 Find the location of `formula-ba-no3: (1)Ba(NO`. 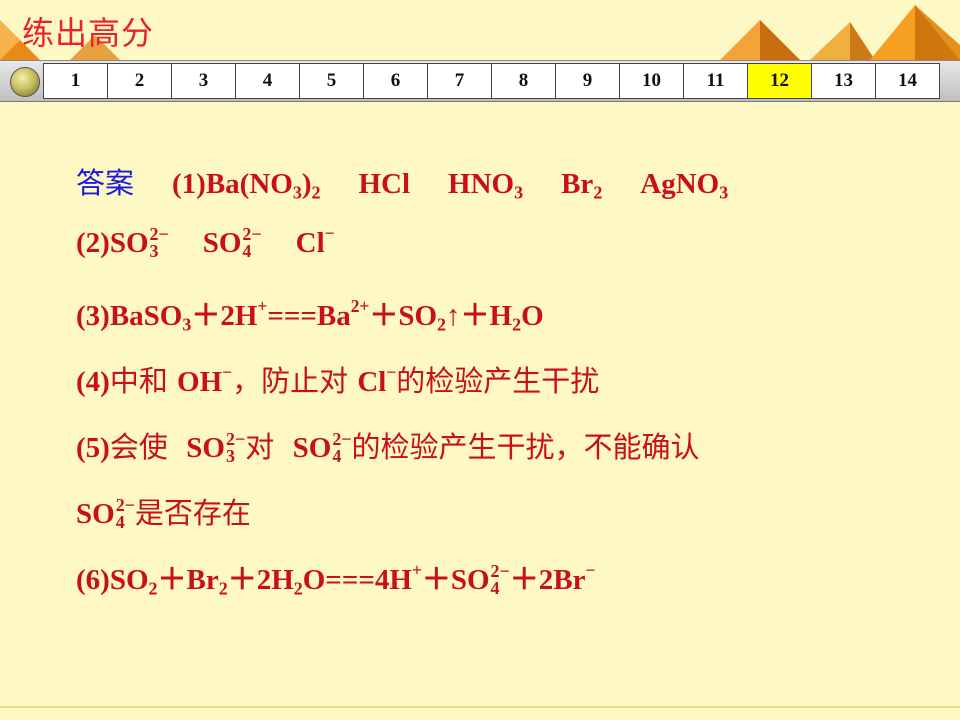

formula-ba-no3: (1)Ba(NO is located at coordinates (232, 184).